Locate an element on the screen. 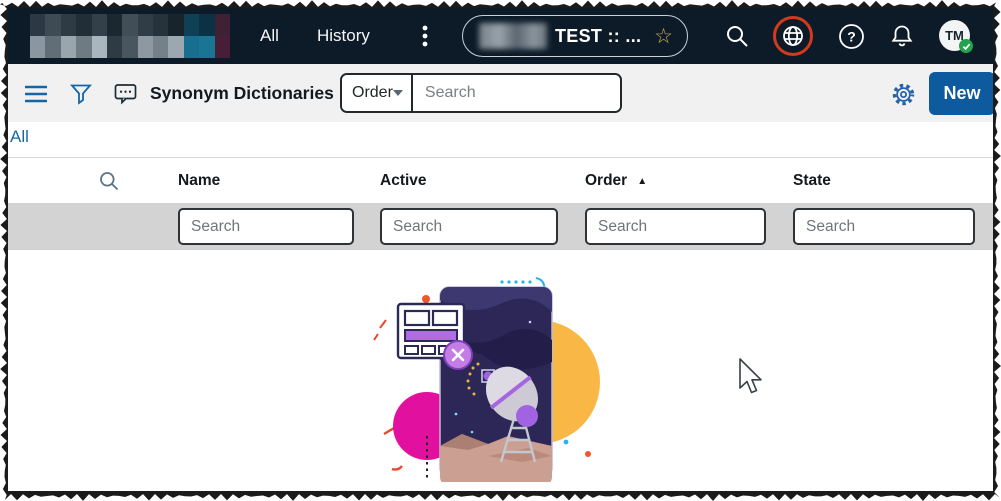 The height and width of the screenshot is (501, 1001). filter-input-state is located at coordinates (884, 226).